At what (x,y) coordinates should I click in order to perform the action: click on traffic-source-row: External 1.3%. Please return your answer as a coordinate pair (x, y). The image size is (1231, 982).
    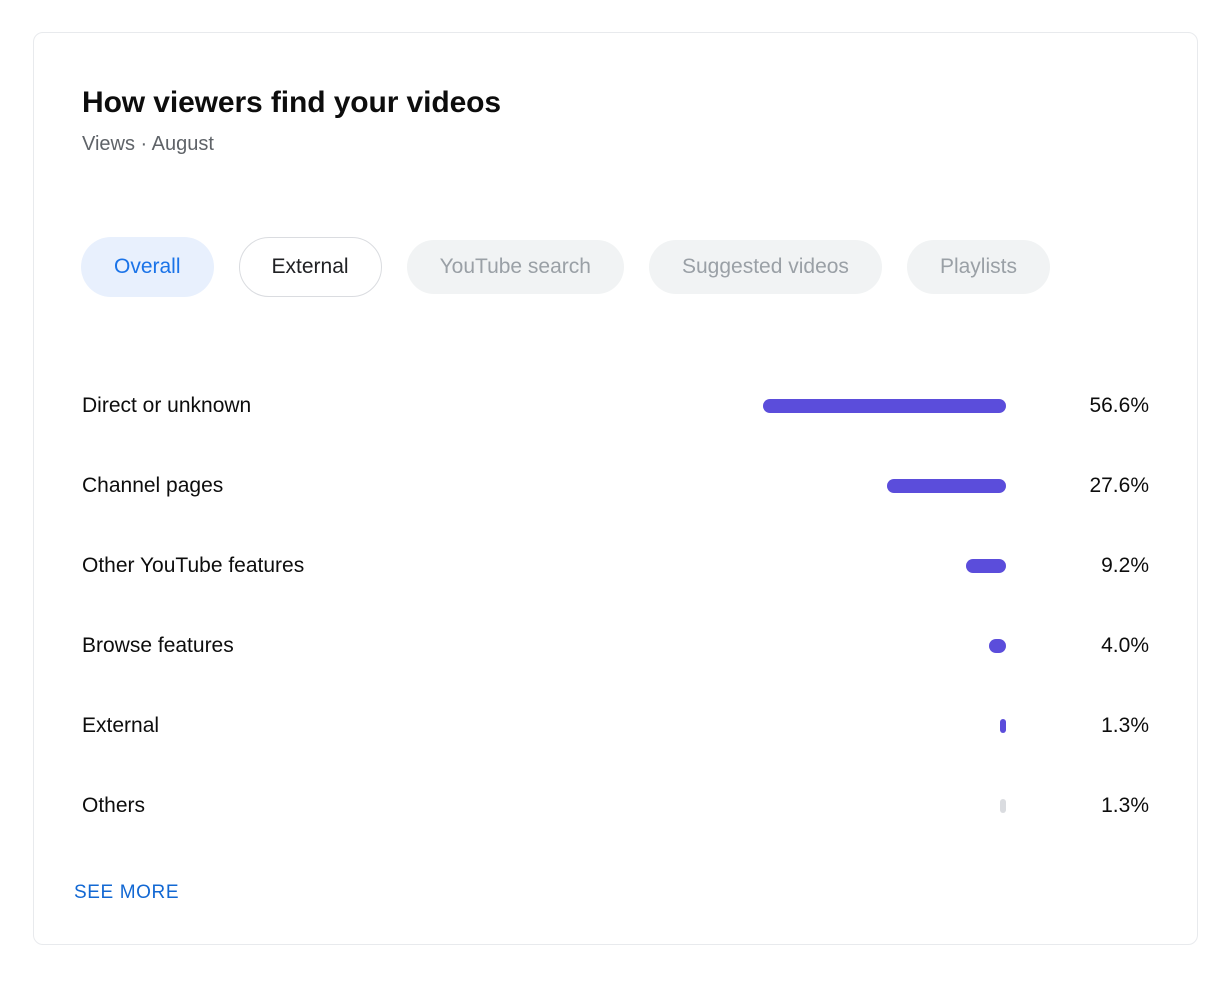
    Looking at the image, I should click on (615, 726).